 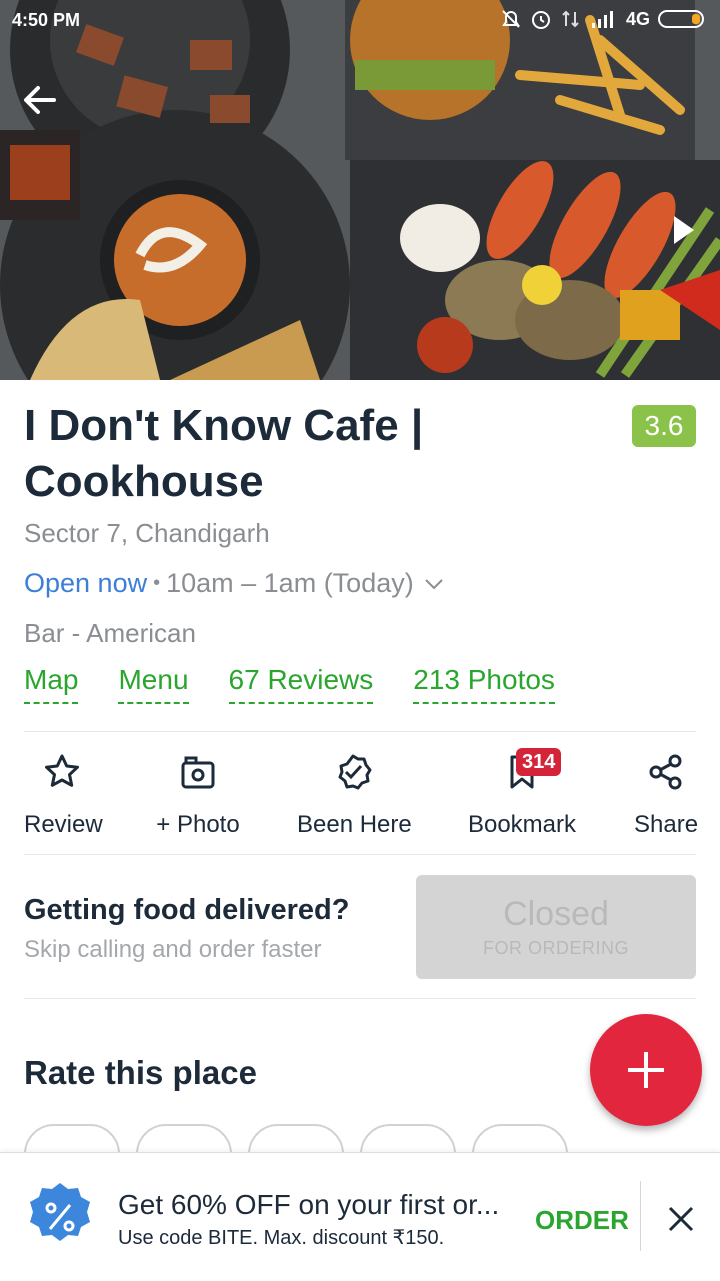 I want to click on order-button: ORDER, so click(x=582, y=1220).